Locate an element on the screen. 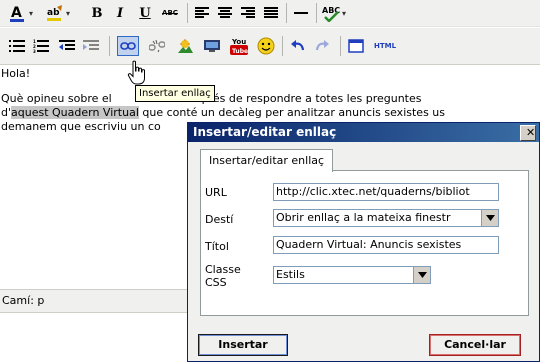 Image resolution: width=540 pixels, height=362 pixels. title-label: Títol is located at coordinates (217, 246).